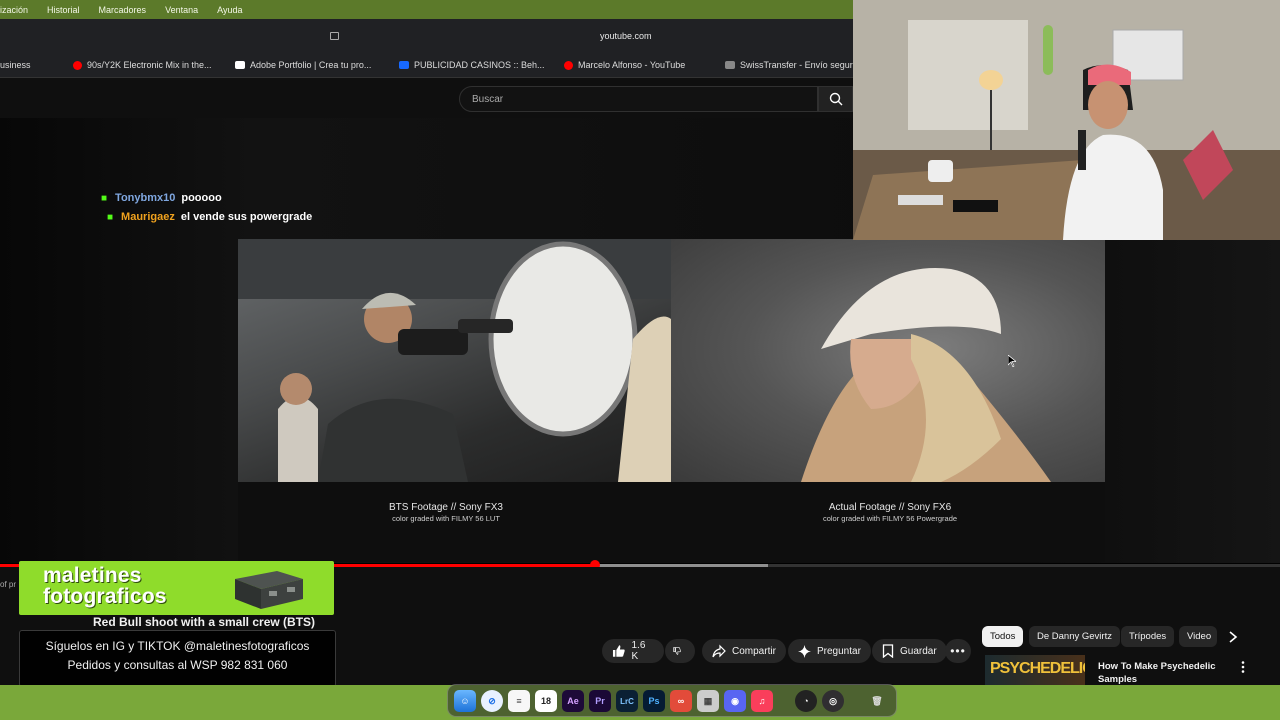 This screenshot has height=720, width=1280. What do you see at coordinates (148, 217) in the screenshot?
I see `chat-username: Maurigaez` at bounding box center [148, 217].